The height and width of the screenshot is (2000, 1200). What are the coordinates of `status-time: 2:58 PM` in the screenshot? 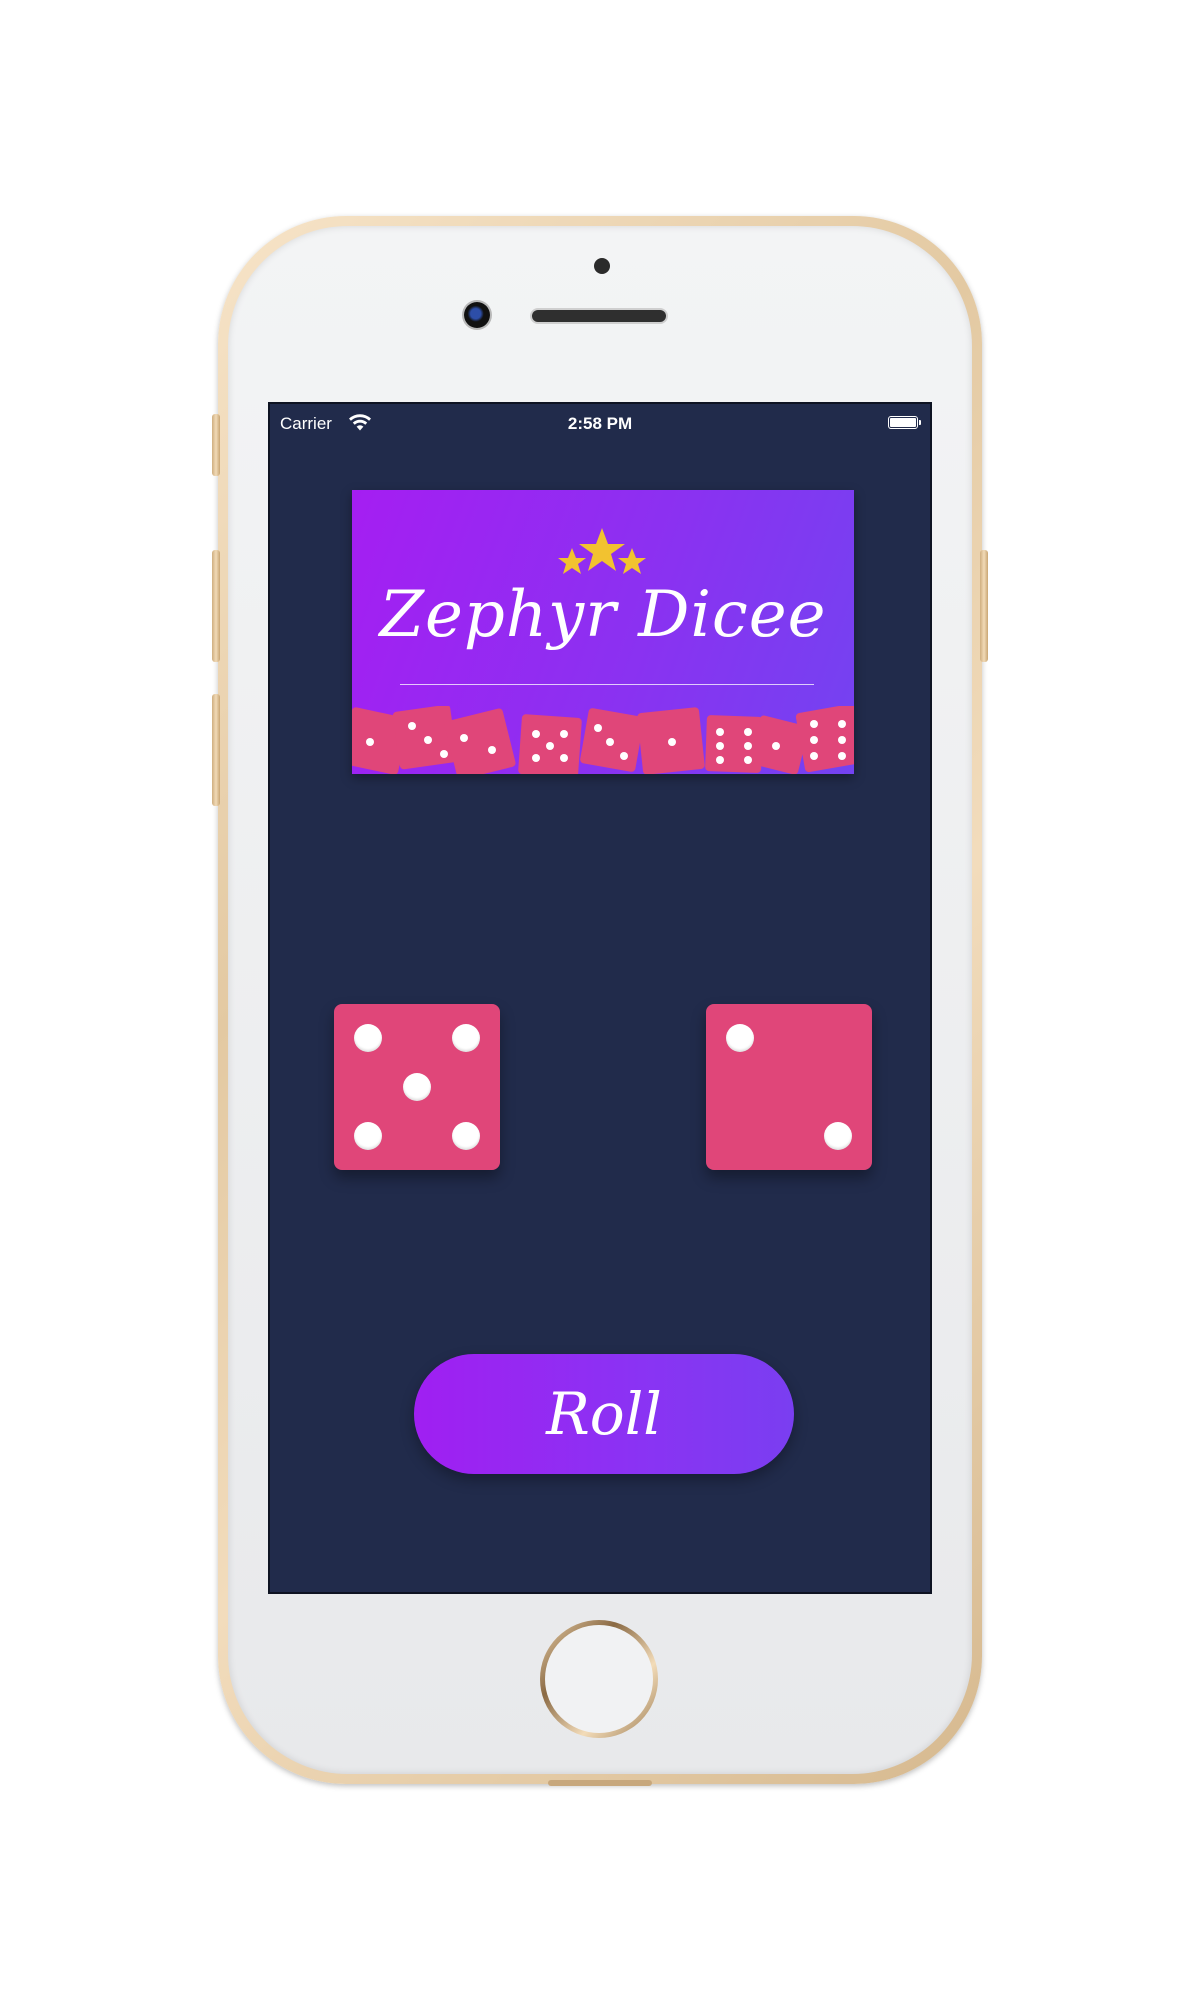 It's located at (600, 423).